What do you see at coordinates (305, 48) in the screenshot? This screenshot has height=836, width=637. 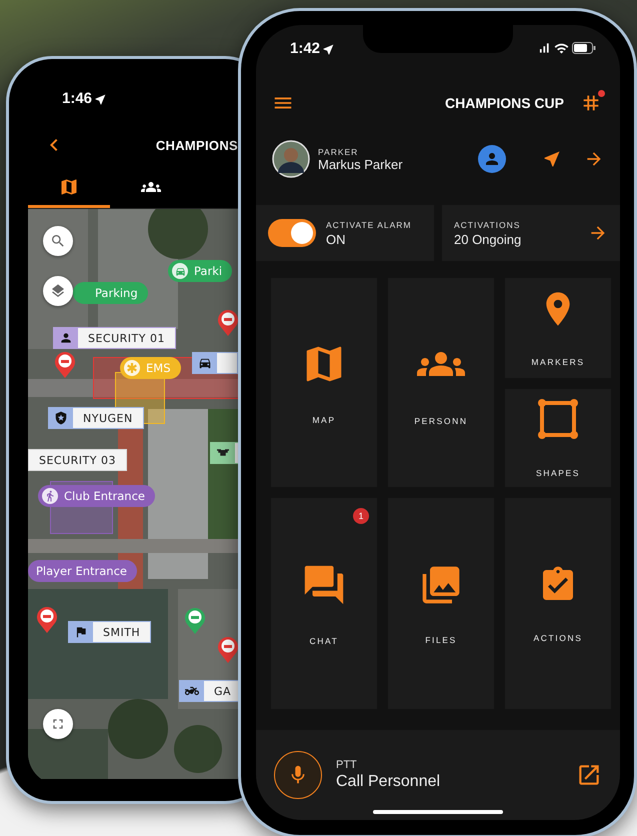 I see `status-time: 1:42` at bounding box center [305, 48].